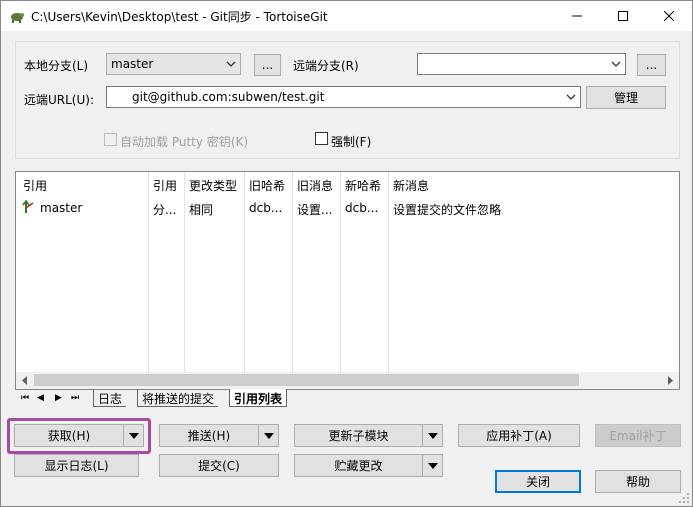 The height and width of the screenshot is (507, 693). Describe the element at coordinates (364, 184) in the screenshot. I see `column-header-new-hash: 新哈希` at that location.